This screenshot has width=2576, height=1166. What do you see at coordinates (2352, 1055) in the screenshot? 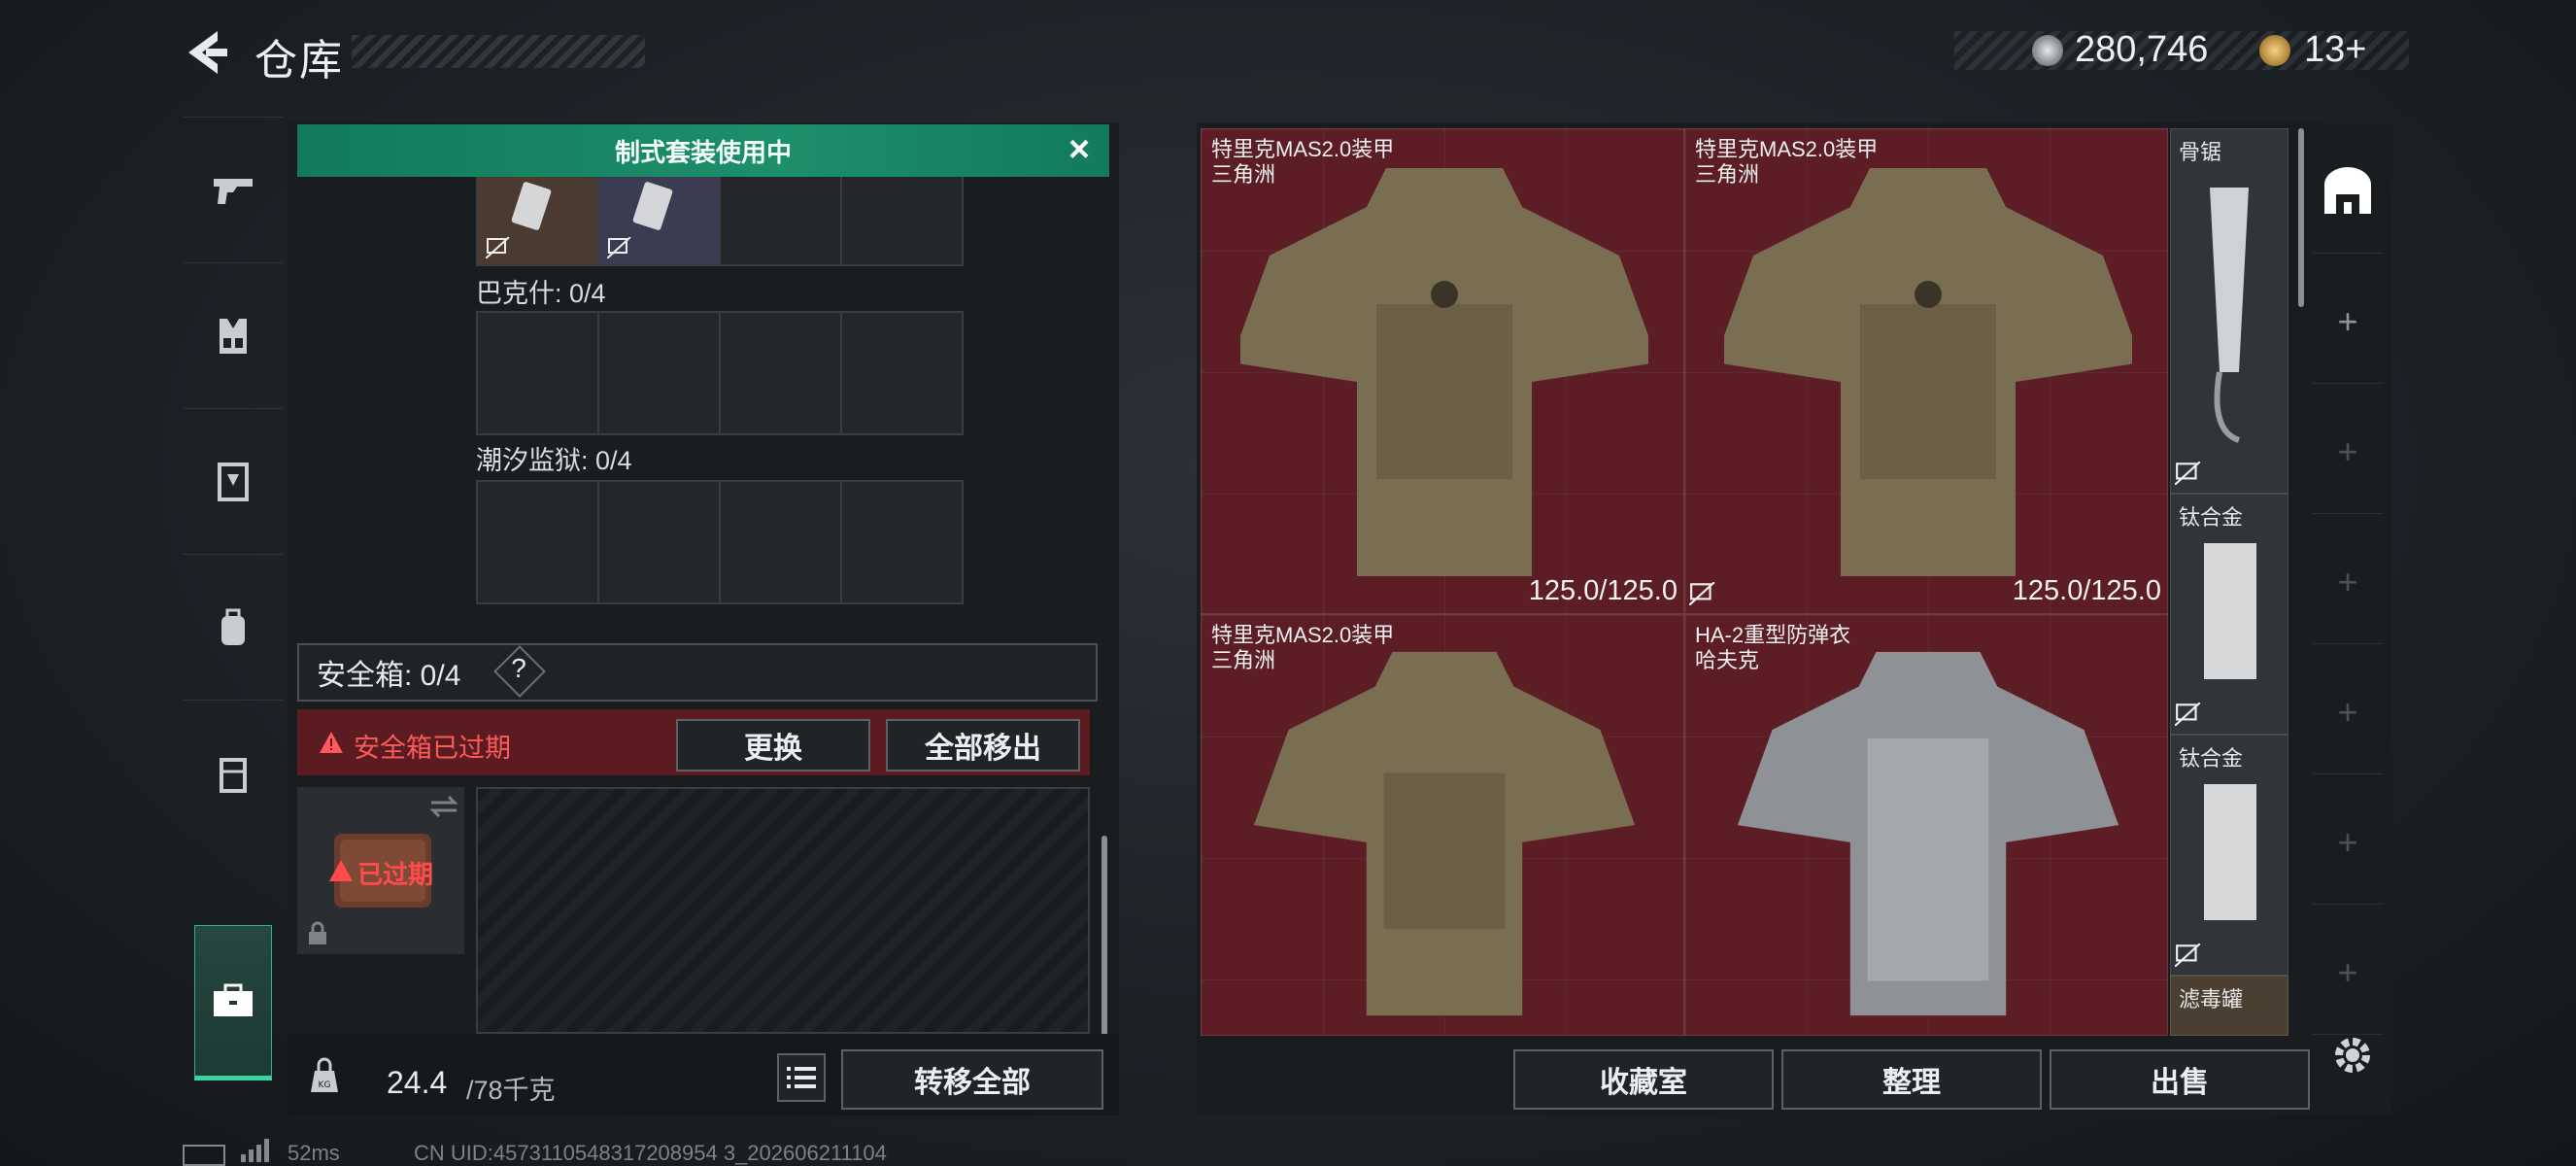
I see `gear-icon` at bounding box center [2352, 1055].